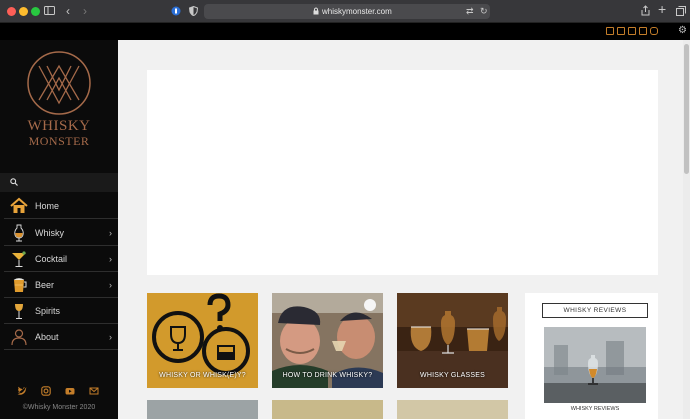  What do you see at coordinates (19, 233) in the screenshot?
I see `whisky-glass-icon` at bounding box center [19, 233].